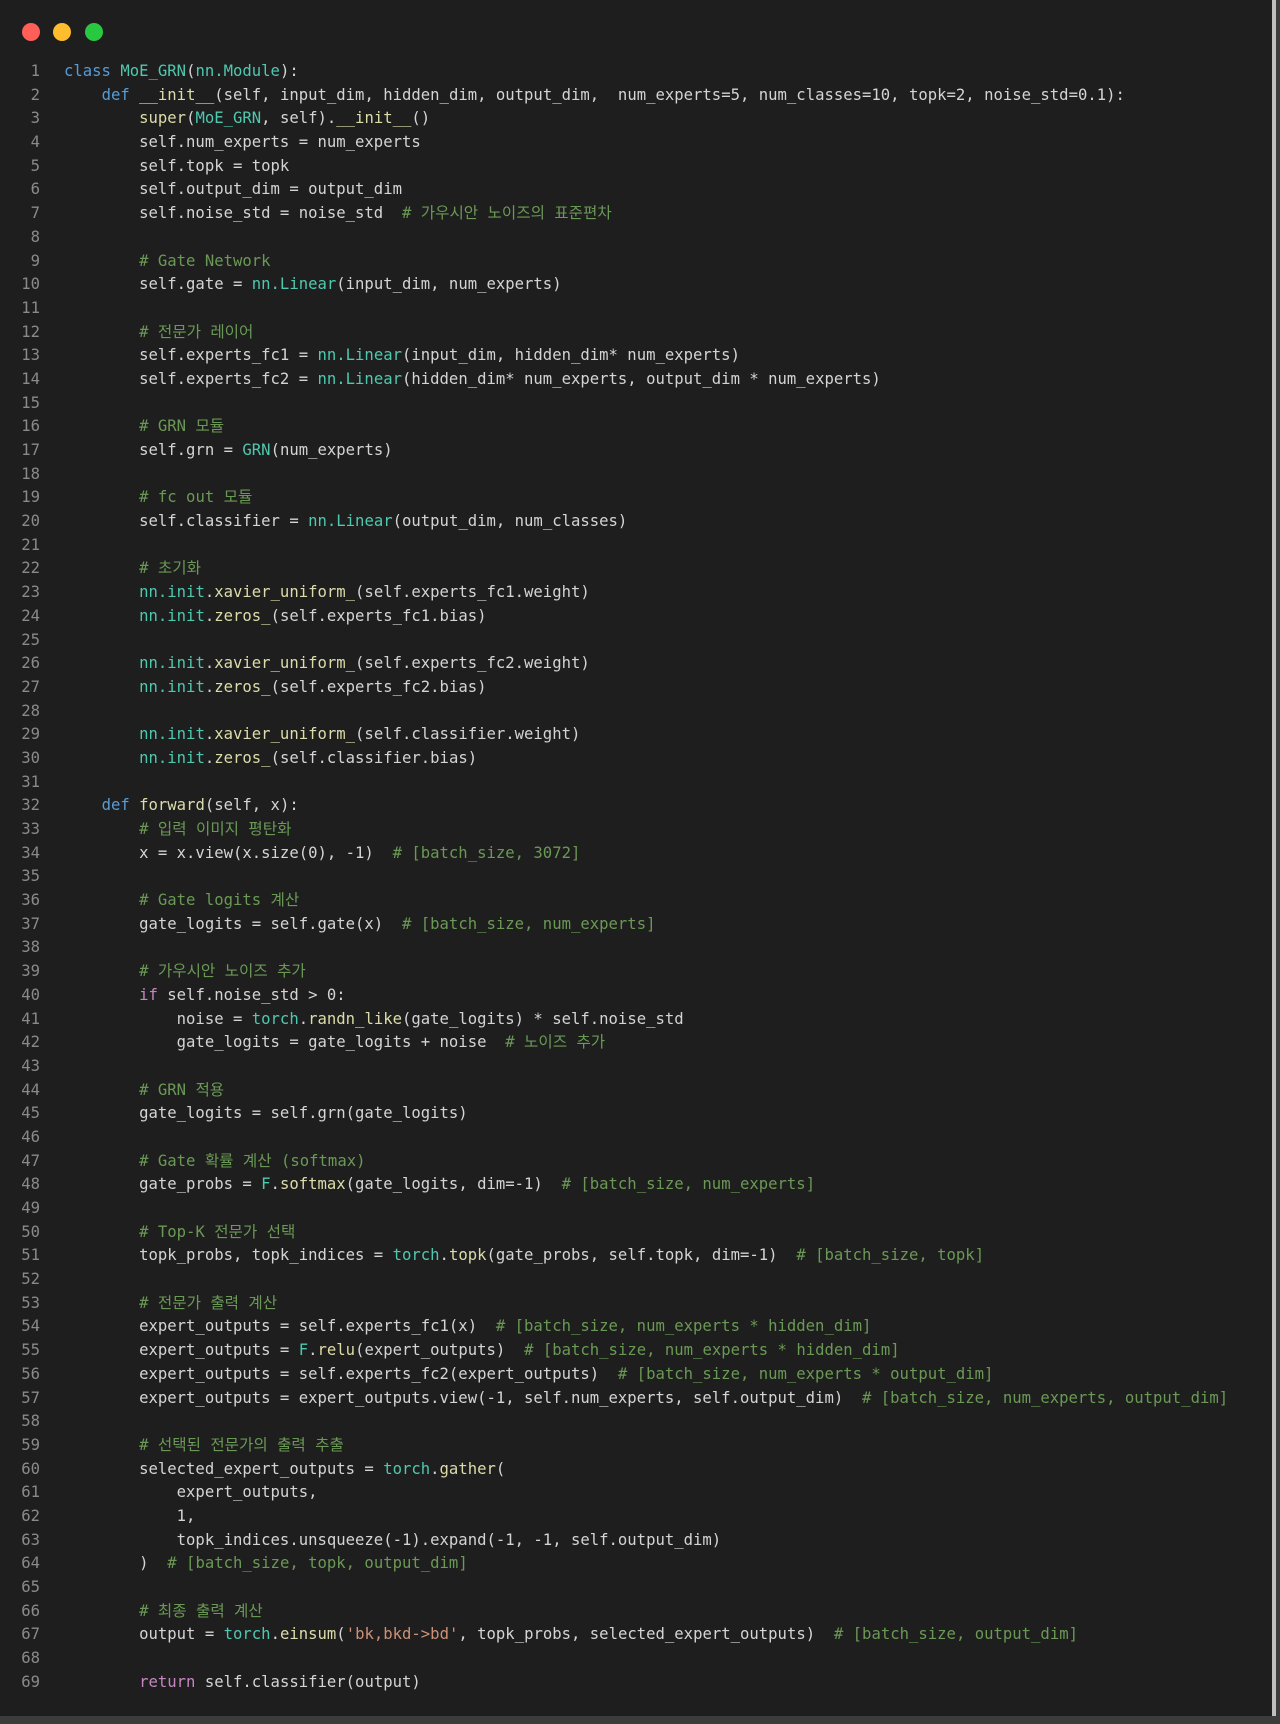 This screenshot has width=1280, height=1724. I want to click on code-token: relu, so click(336, 1350).